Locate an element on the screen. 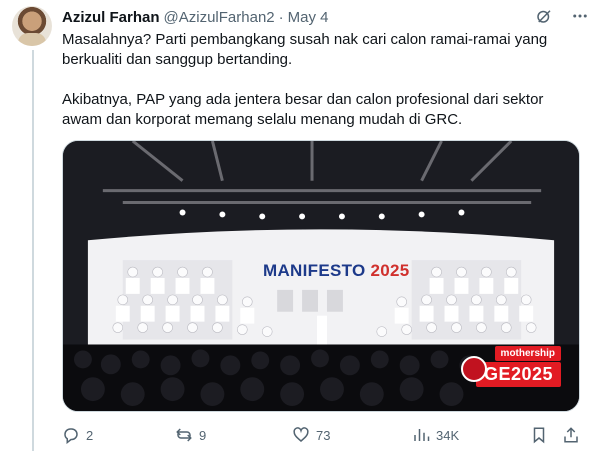 Image resolution: width=601 pixels, height=451 pixels. like-count: 73 is located at coordinates (323, 435).